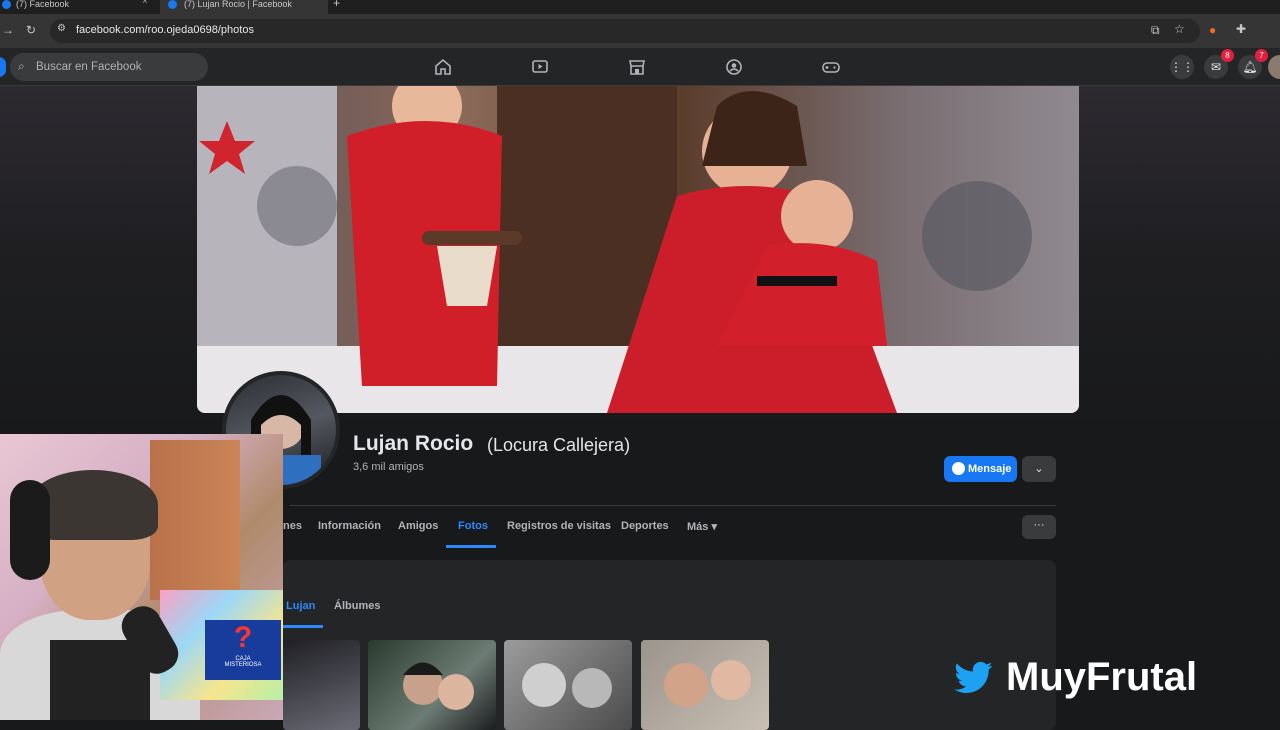 This screenshot has height=730, width=1280. I want to click on mystery-box-label: ? CAJA MISTERIOSA, so click(243, 650).